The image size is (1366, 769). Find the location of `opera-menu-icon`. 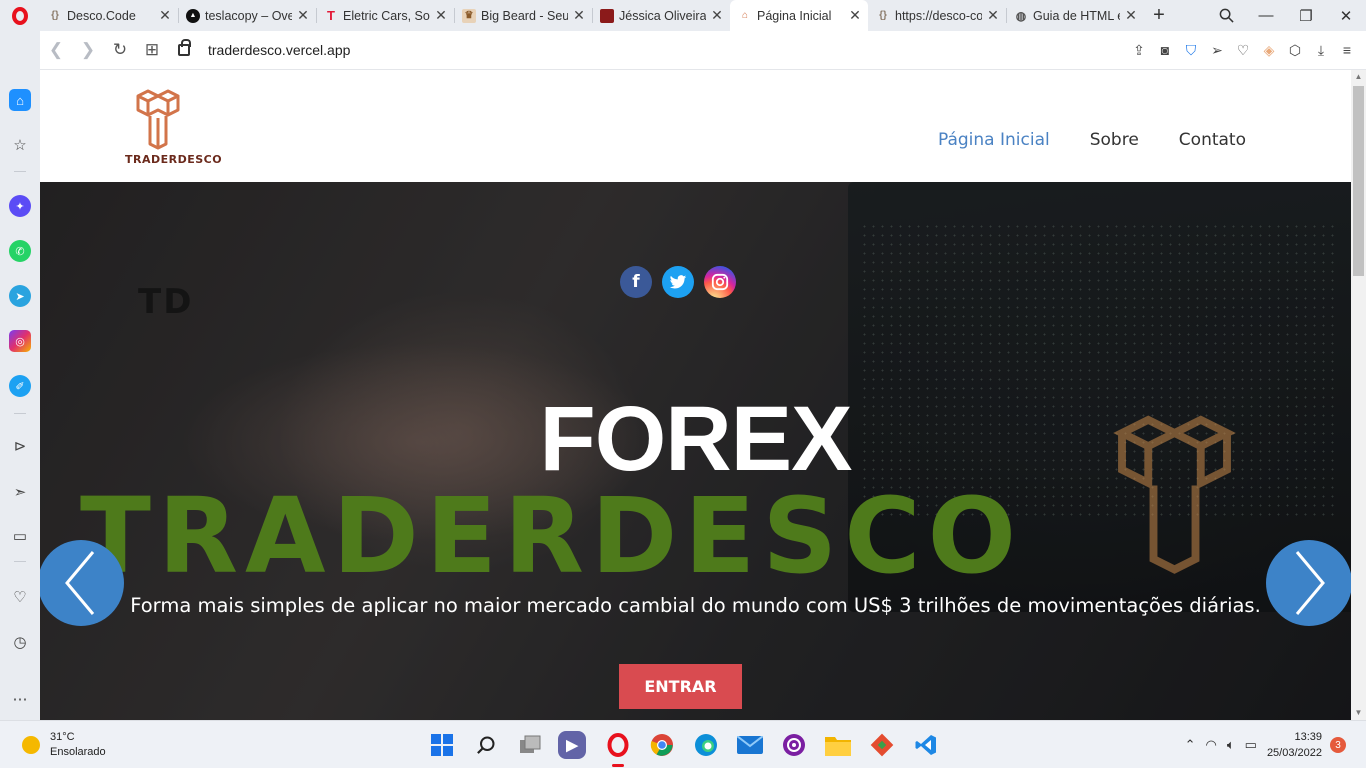

opera-menu-icon is located at coordinates (20, 15).